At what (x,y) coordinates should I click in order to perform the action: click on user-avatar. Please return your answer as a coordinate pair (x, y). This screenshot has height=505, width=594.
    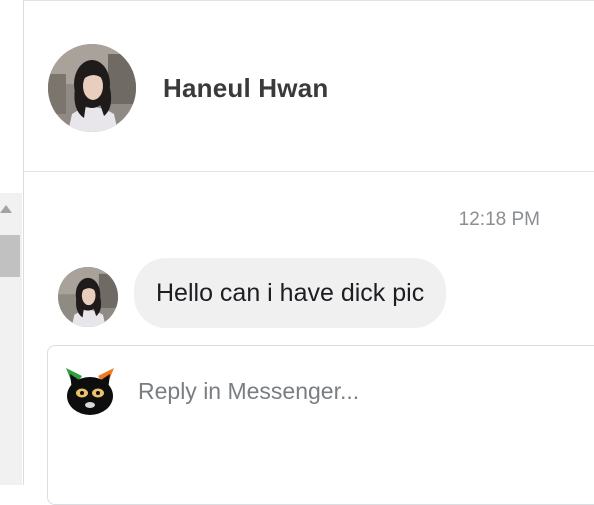
    Looking at the image, I should click on (90, 390).